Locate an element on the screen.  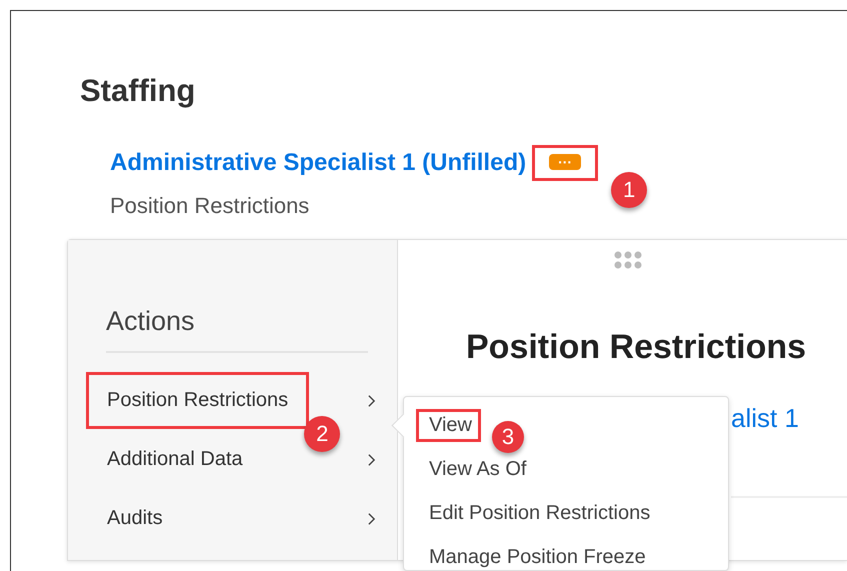
action-item: Audits is located at coordinates (135, 518).